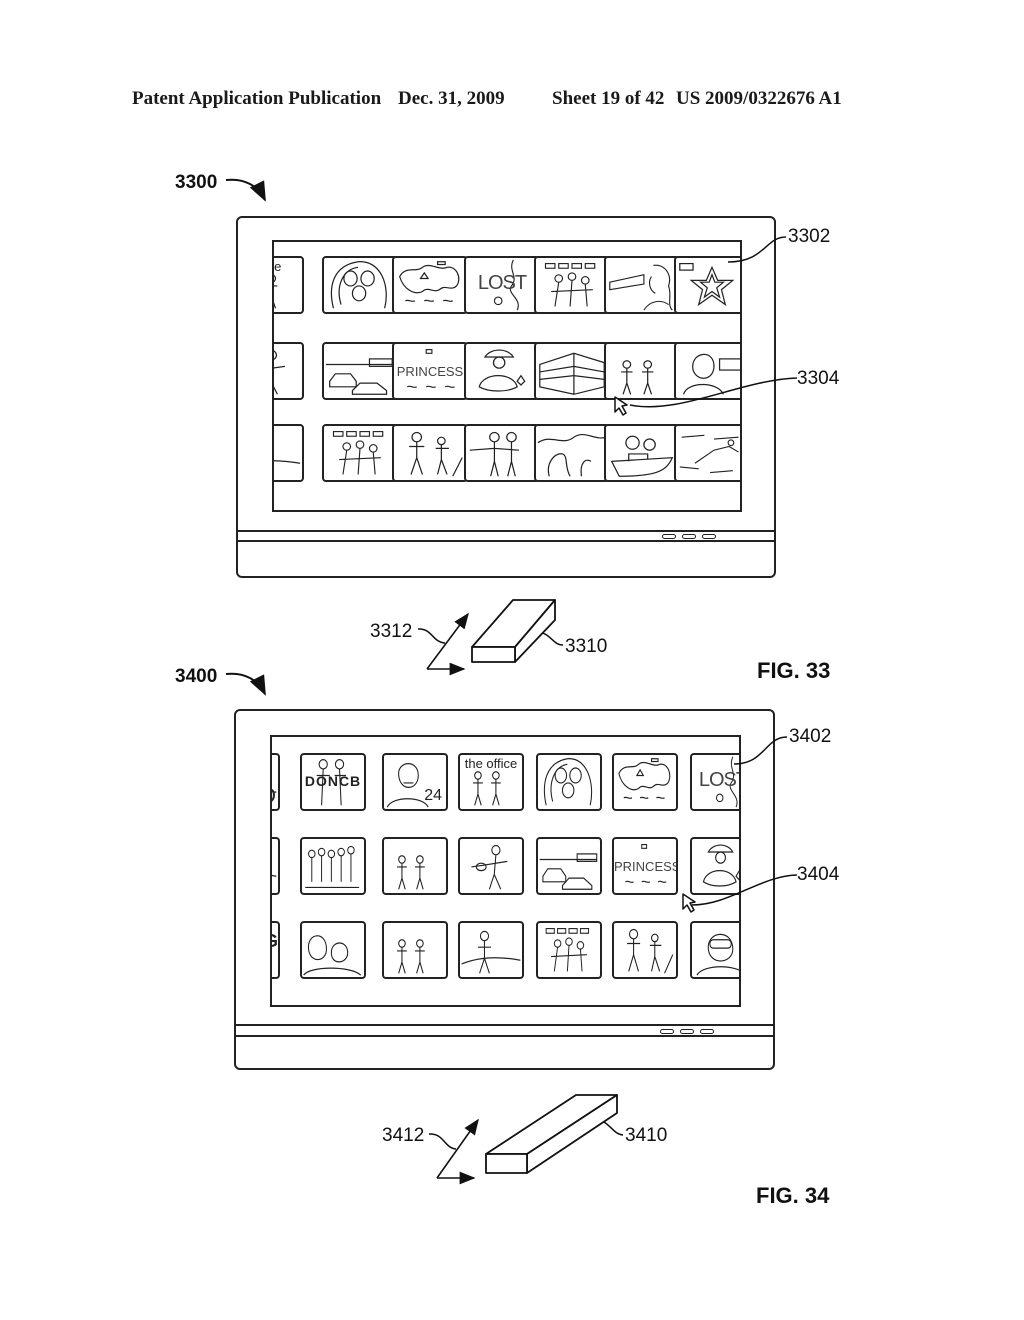  What do you see at coordinates (276, 782) in the screenshot?
I see `thumbnail-tile: D` at bounding box center [276, 782].